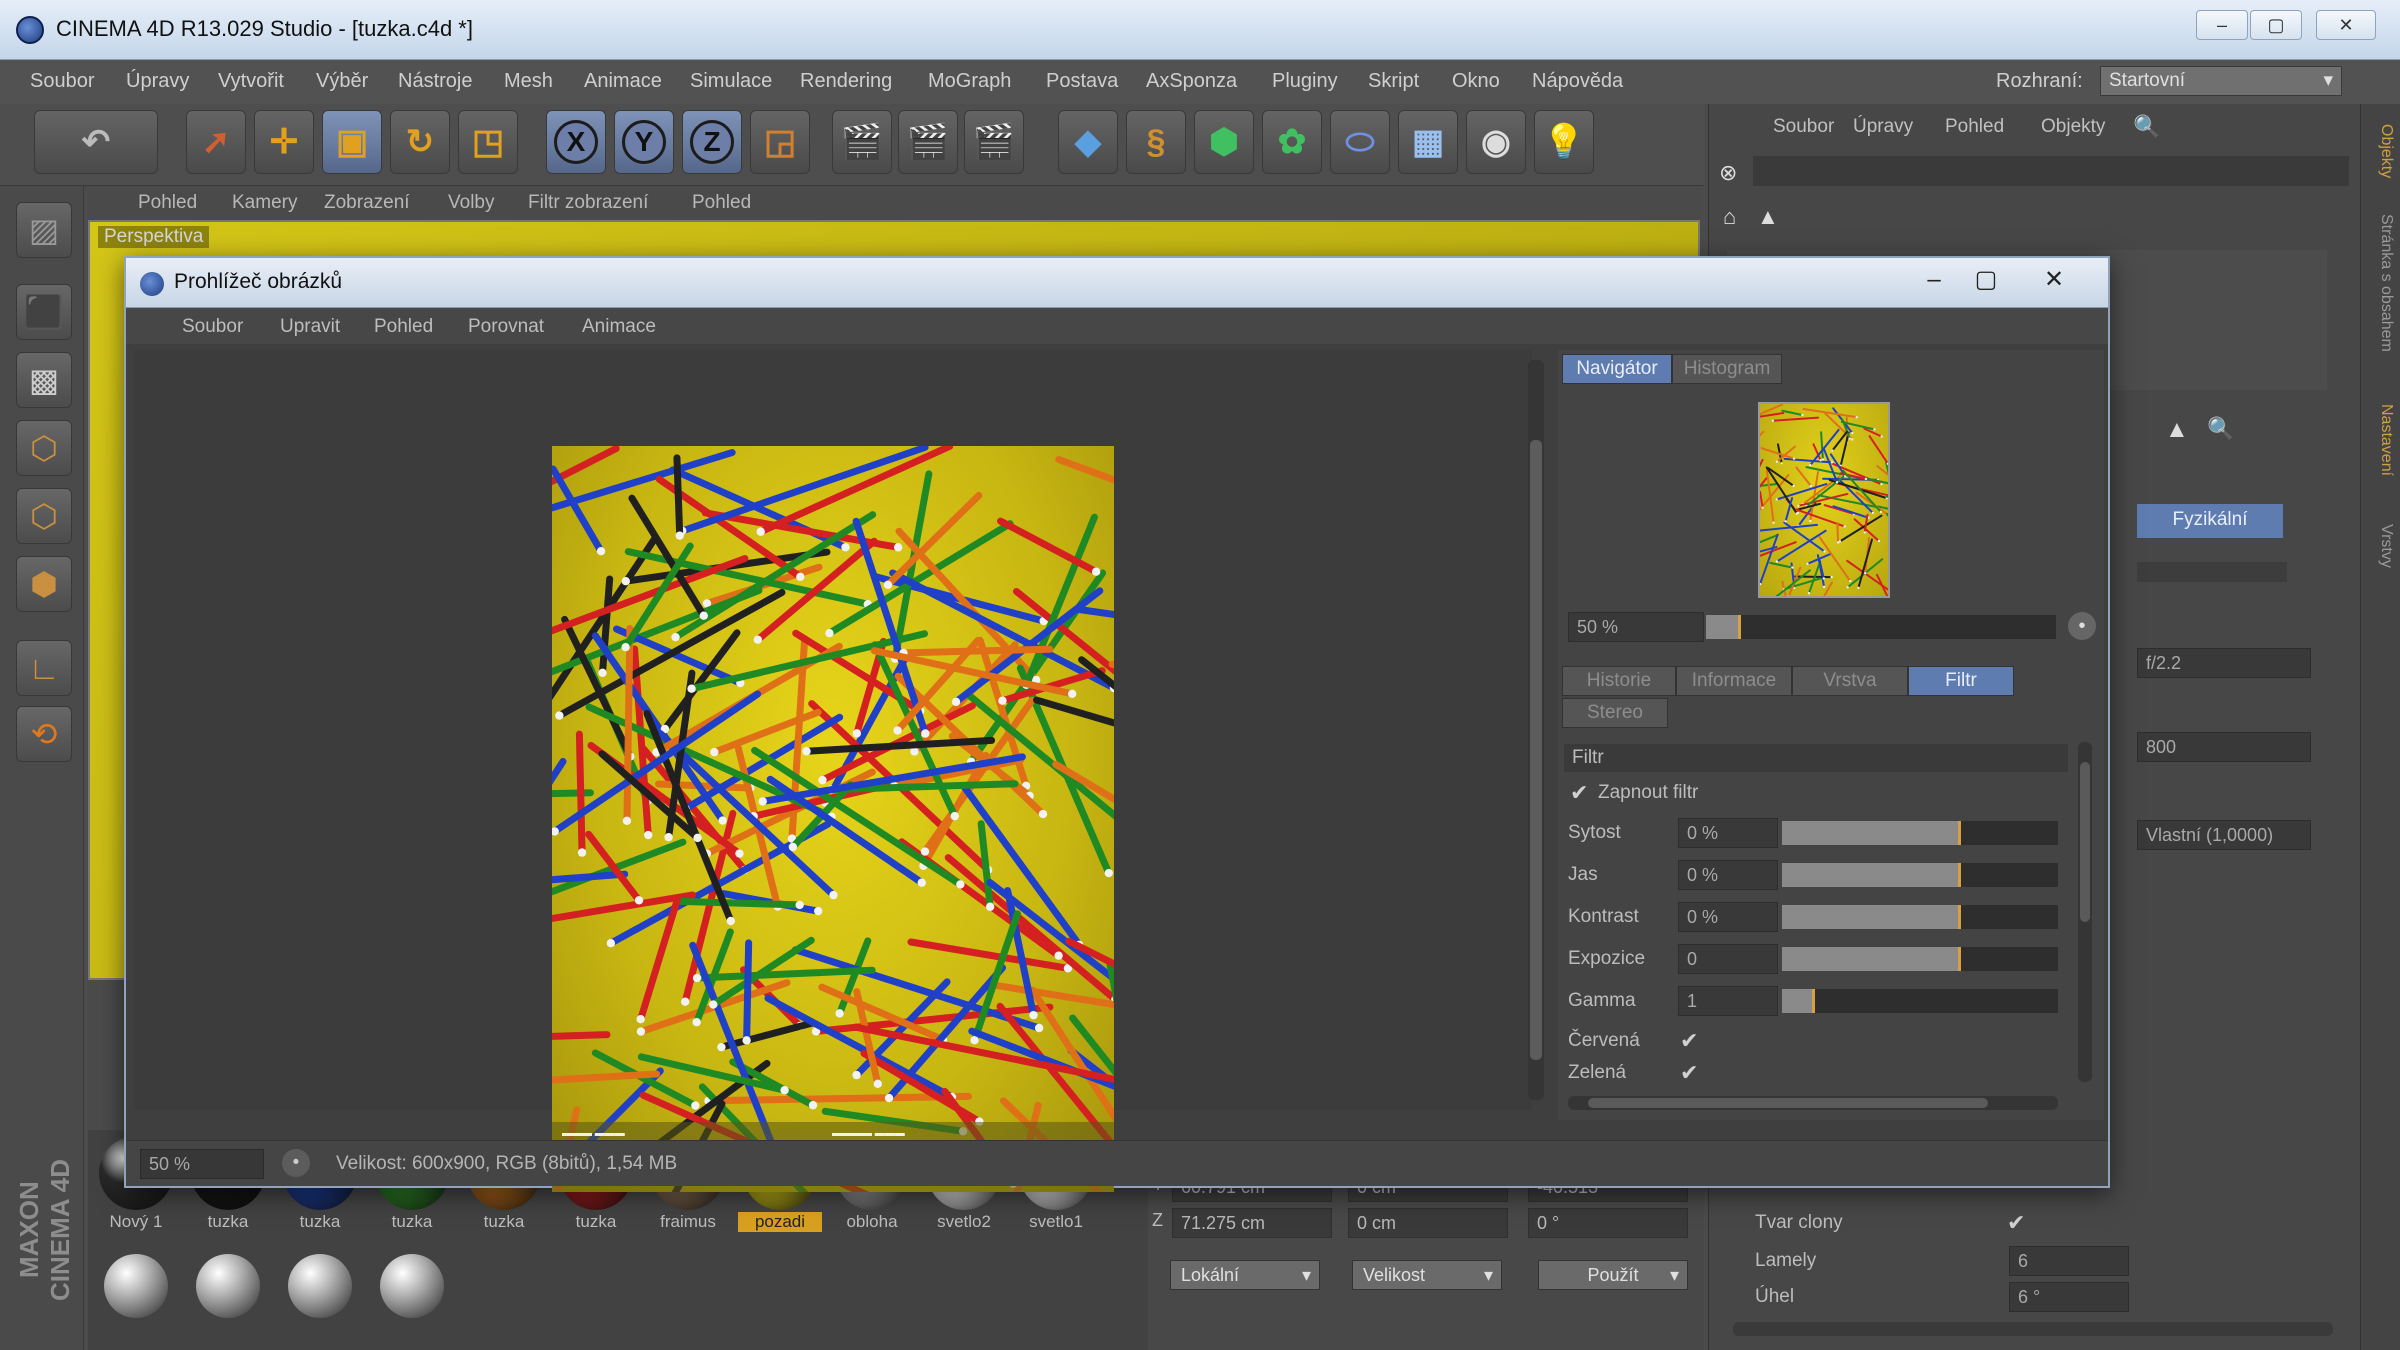 This screenshot has width=2400, height=1350. Describe the element at coordinates (1476, 81) in the screenshot. I see `menu-okno: Okno` at that location.